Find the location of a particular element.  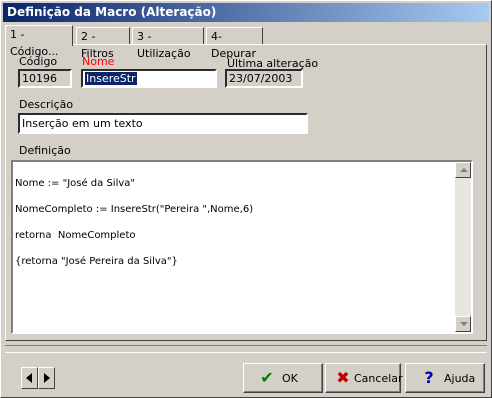

code-line: Nome := "José da Silva" is located at coordinates (75, 183).